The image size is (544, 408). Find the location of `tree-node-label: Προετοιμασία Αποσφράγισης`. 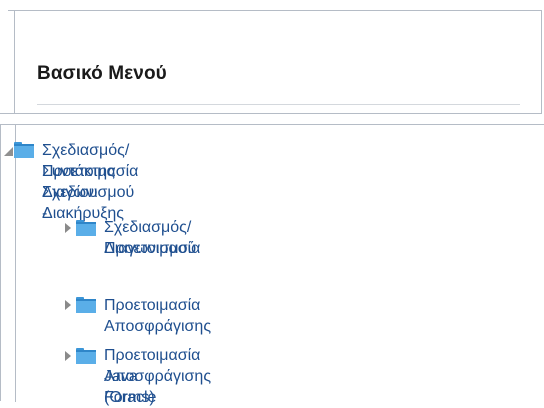

tree-node-label: Προετοιμασία Αποσφράγισης is located at coordinates (157, 316).